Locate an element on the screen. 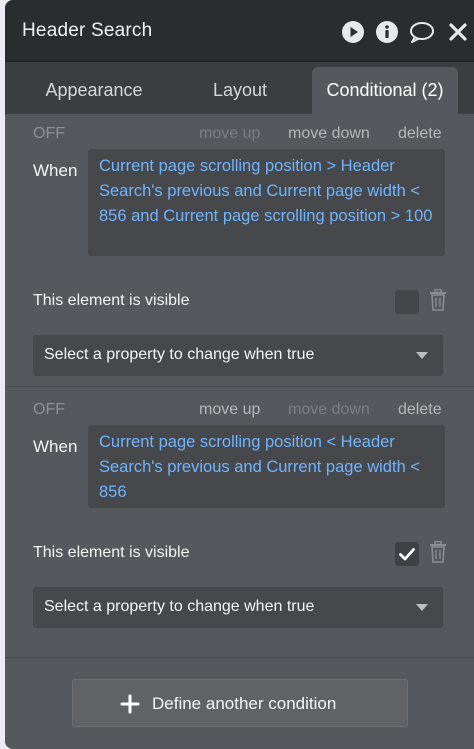 Image resolution: width=474 pixels, height=749 pixels. tab-layout: Layout is located at coordinates (240, 90).